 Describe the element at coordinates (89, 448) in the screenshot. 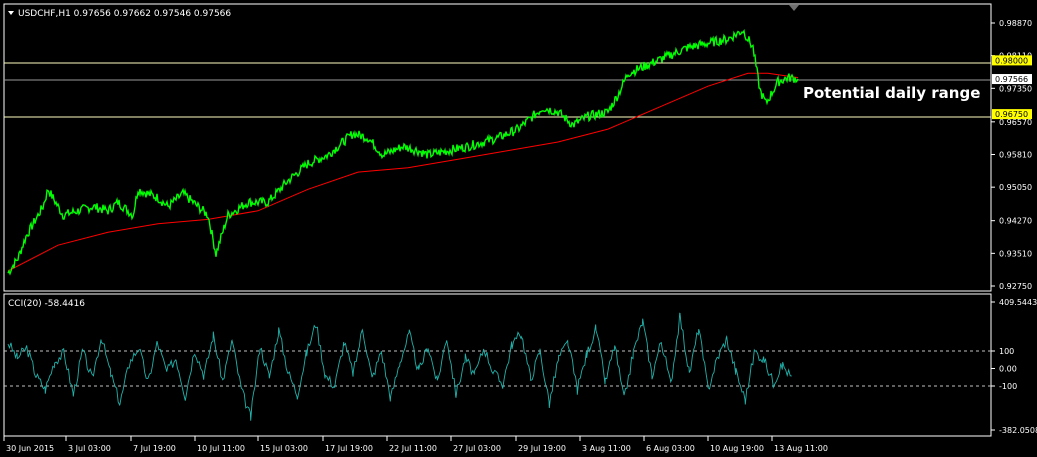

I see `time-tick-label: 3 Jul 03:00` at that location.